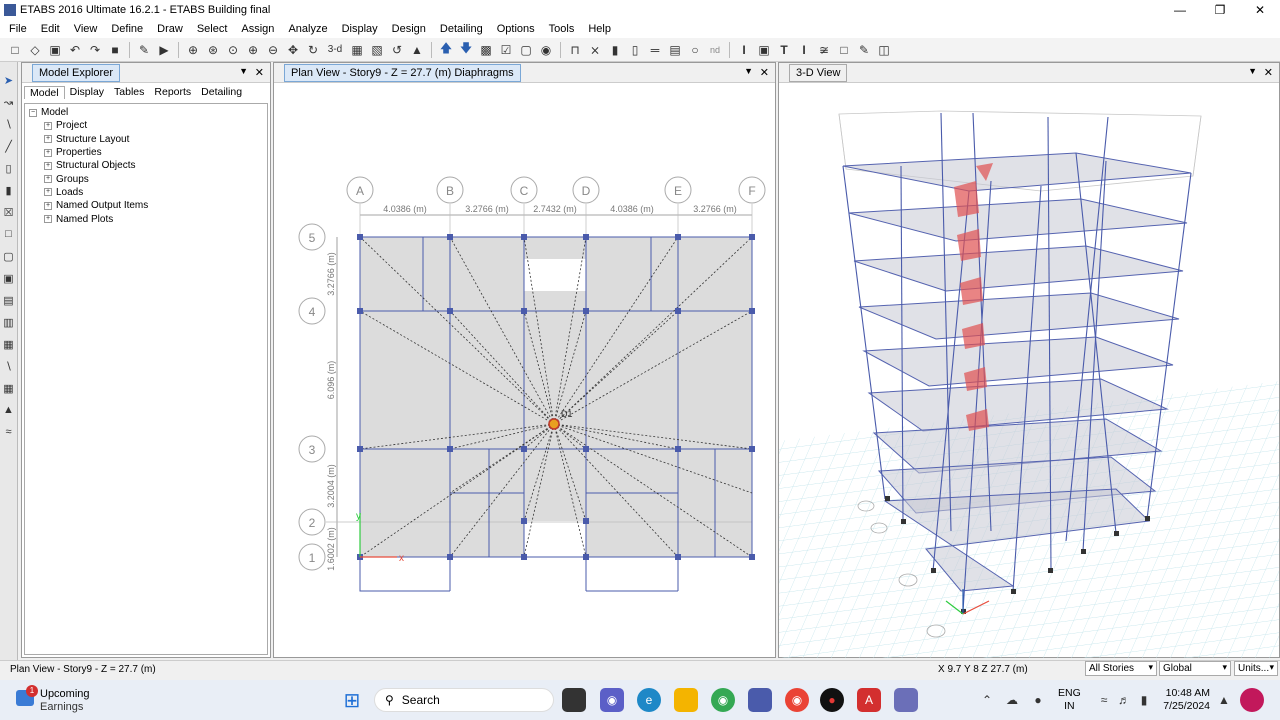 The image size is (1280, 720). I want to click on column-icon: ▯, so click(635, 50).